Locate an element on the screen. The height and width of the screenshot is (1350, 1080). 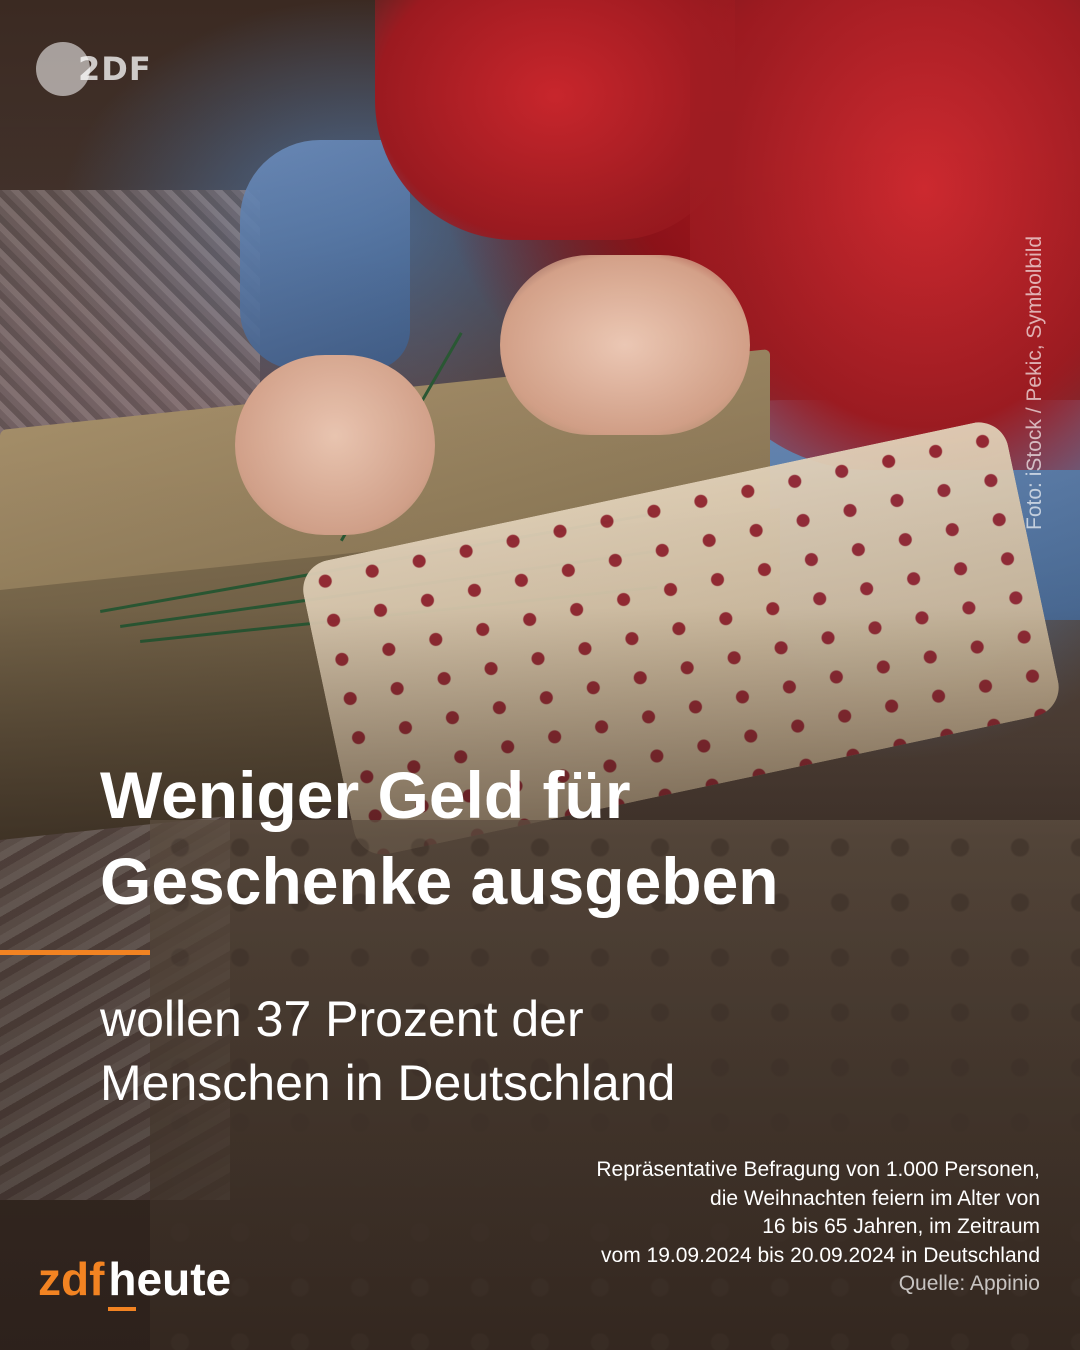
brand-heute: heute is located at coordinates (170, 1282).